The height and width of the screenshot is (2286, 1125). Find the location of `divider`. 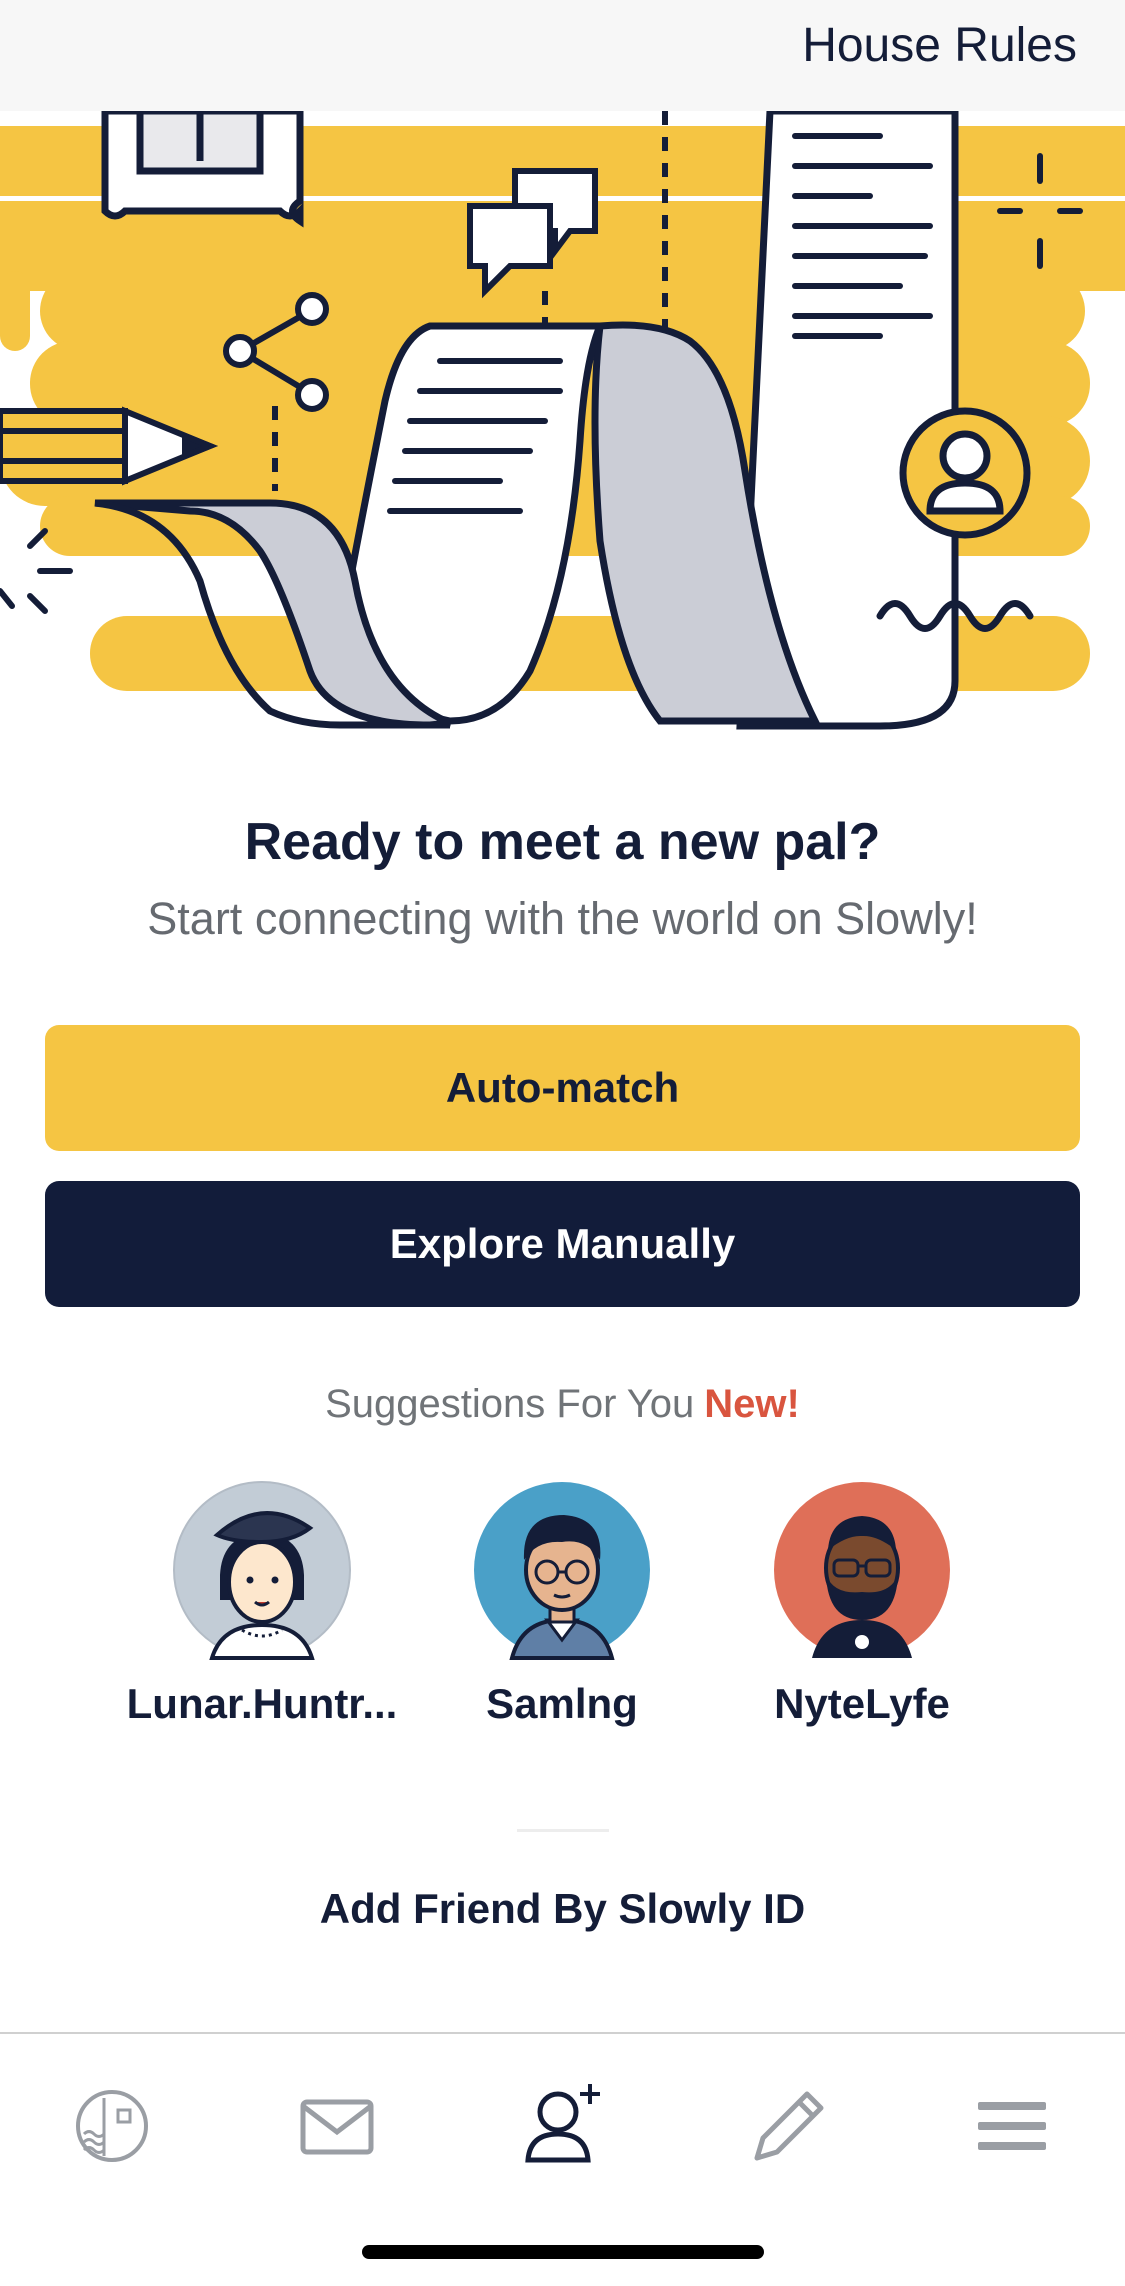

divider is located at coordinates (563, 1830).